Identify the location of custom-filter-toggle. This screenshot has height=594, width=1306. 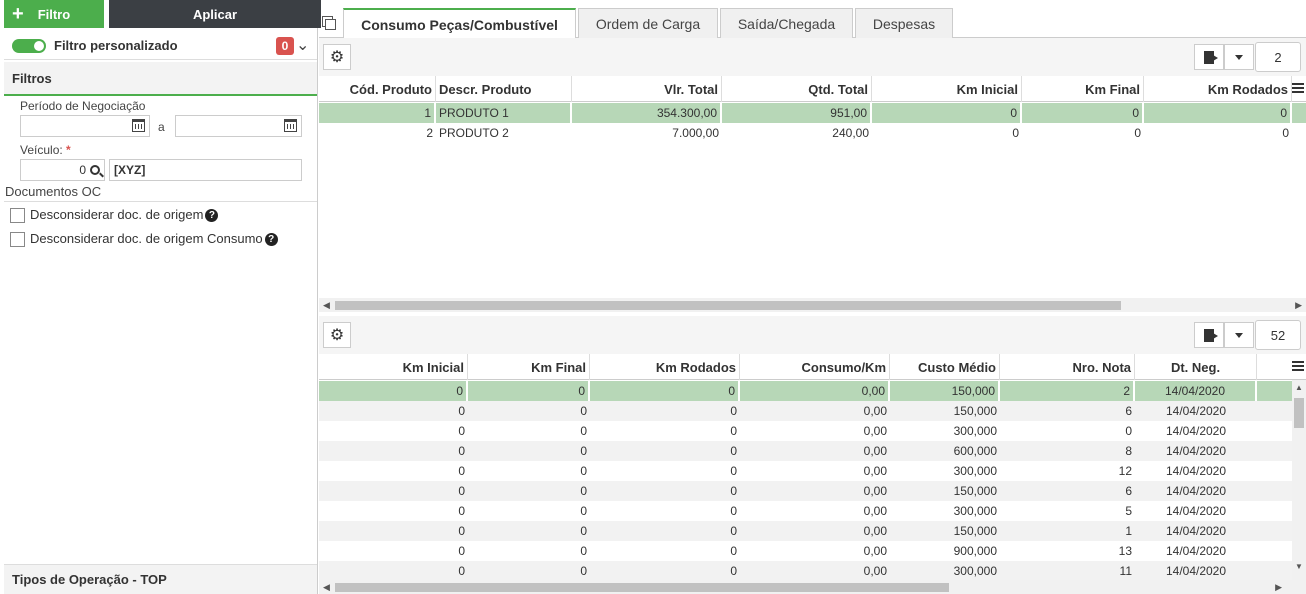
(29, 46).